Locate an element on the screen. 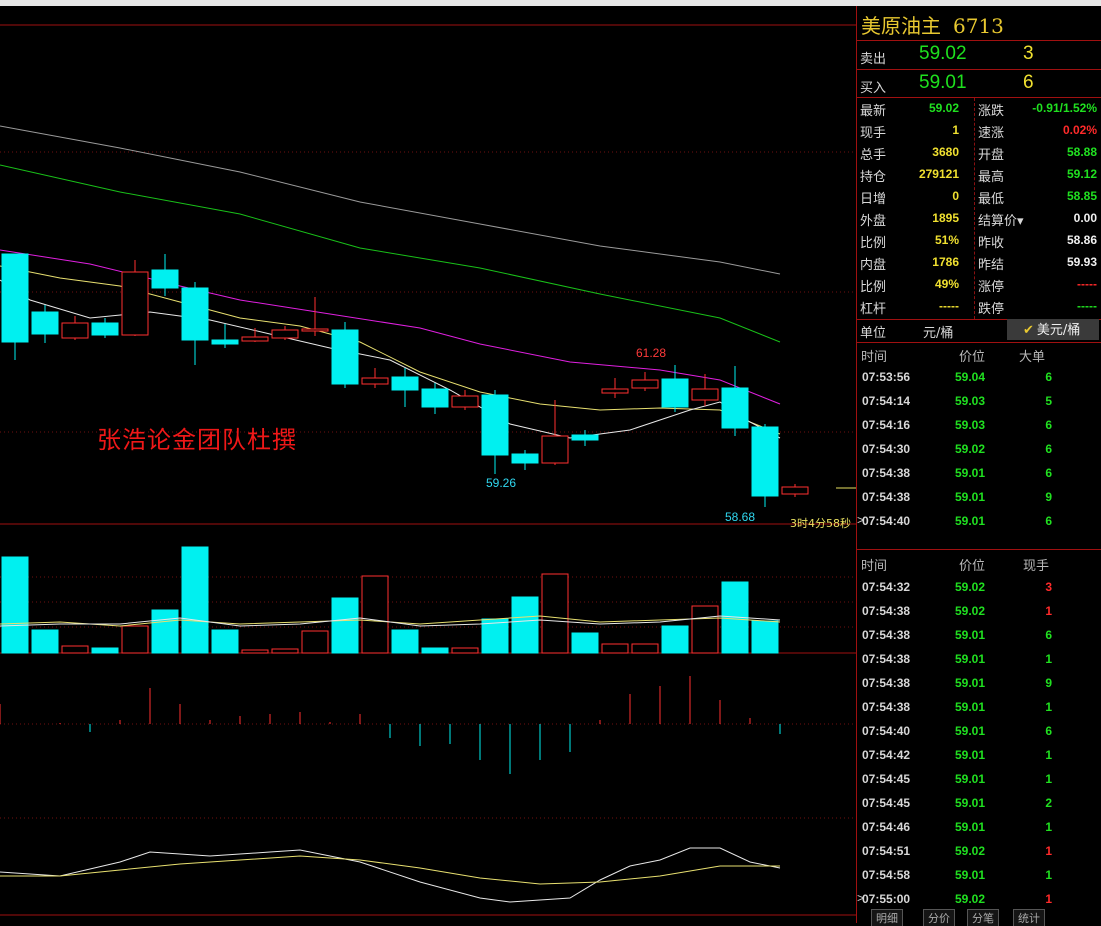 This screenshot has width=1101, height=926. unit-label: 单位 is located at coordinates (873, 333).